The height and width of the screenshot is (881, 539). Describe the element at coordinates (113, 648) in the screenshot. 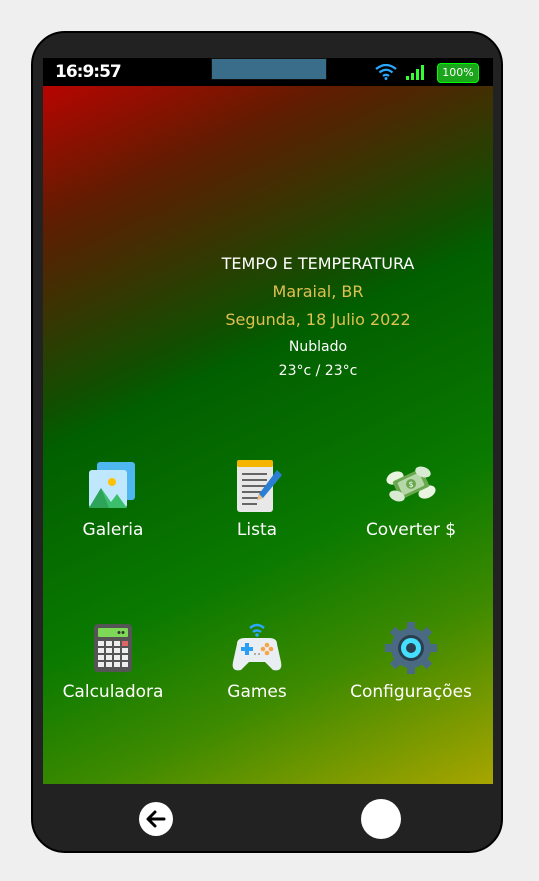

I see `calculator-icon` at that location.